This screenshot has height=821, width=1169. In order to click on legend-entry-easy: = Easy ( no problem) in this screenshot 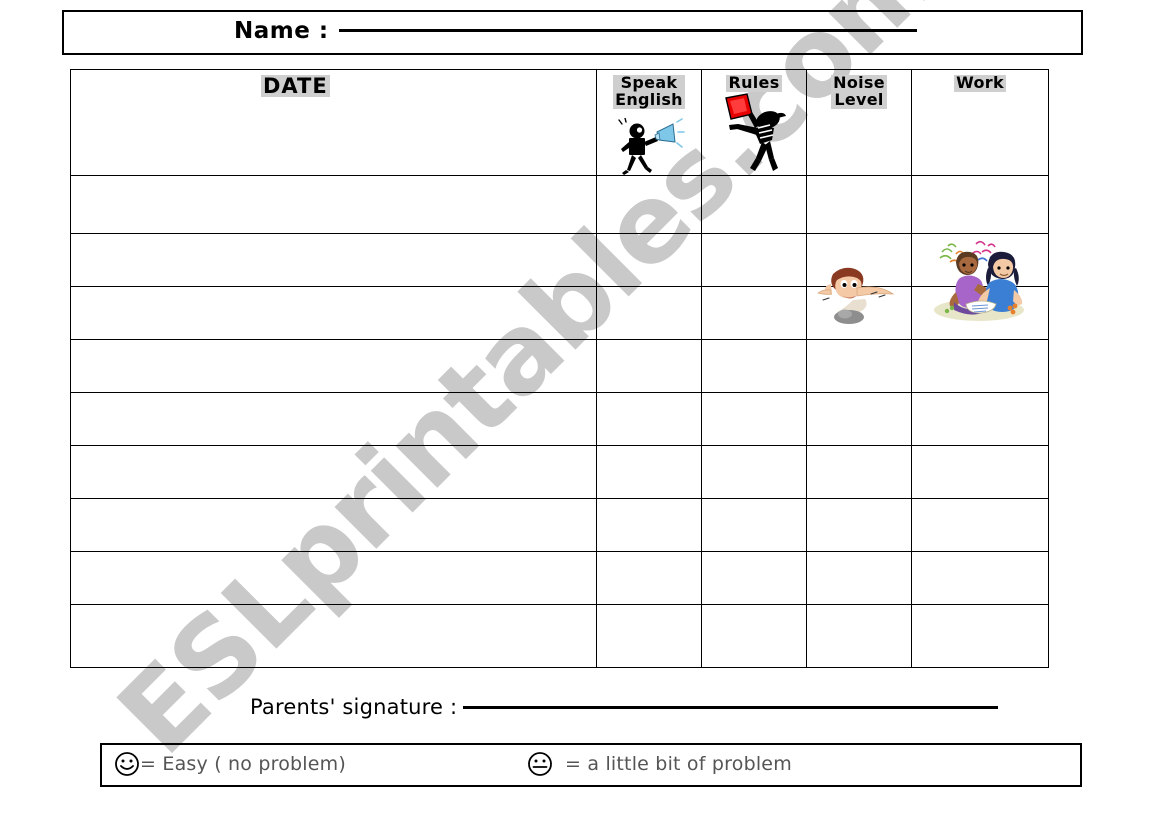, I will do `click(230, 764)`.